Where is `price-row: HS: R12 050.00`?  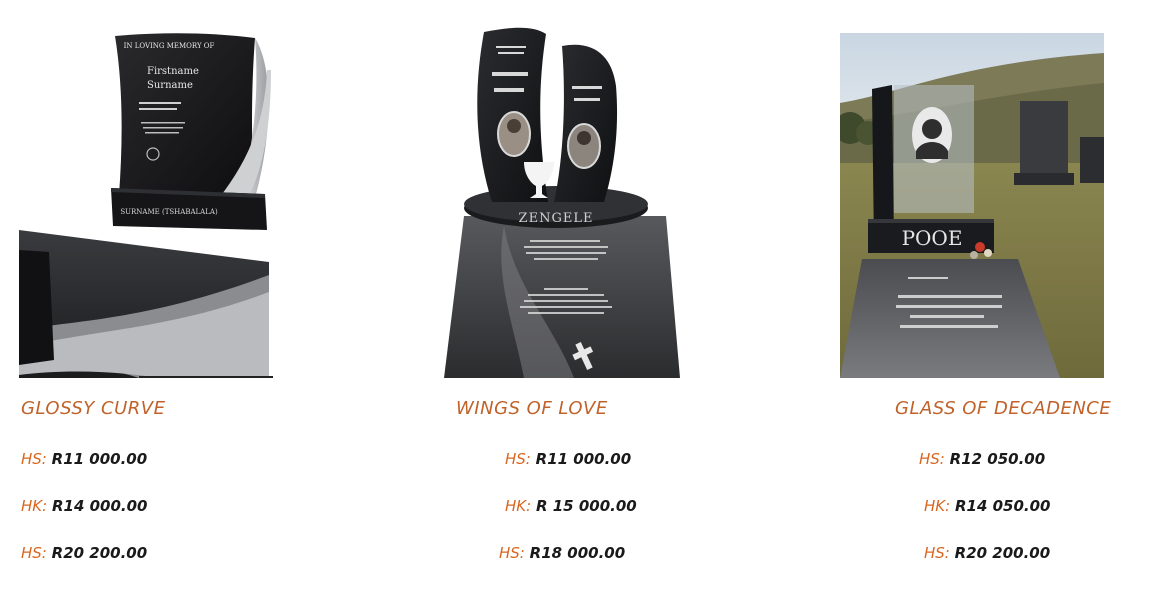 price-row: HS: R12 050.00 is located at coordinates (982, 459).